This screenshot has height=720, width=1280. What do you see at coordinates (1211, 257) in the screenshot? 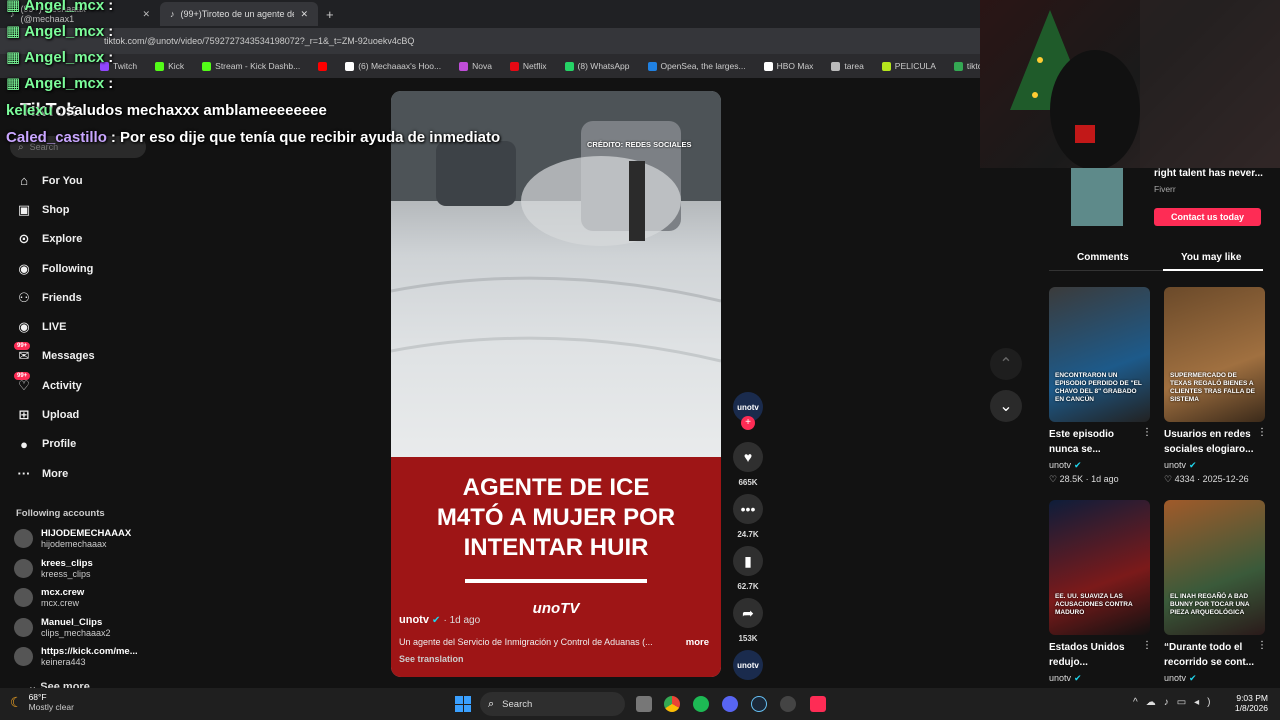
I see `tab-you-may-like: You may like` at bounding box center [1211, 257].